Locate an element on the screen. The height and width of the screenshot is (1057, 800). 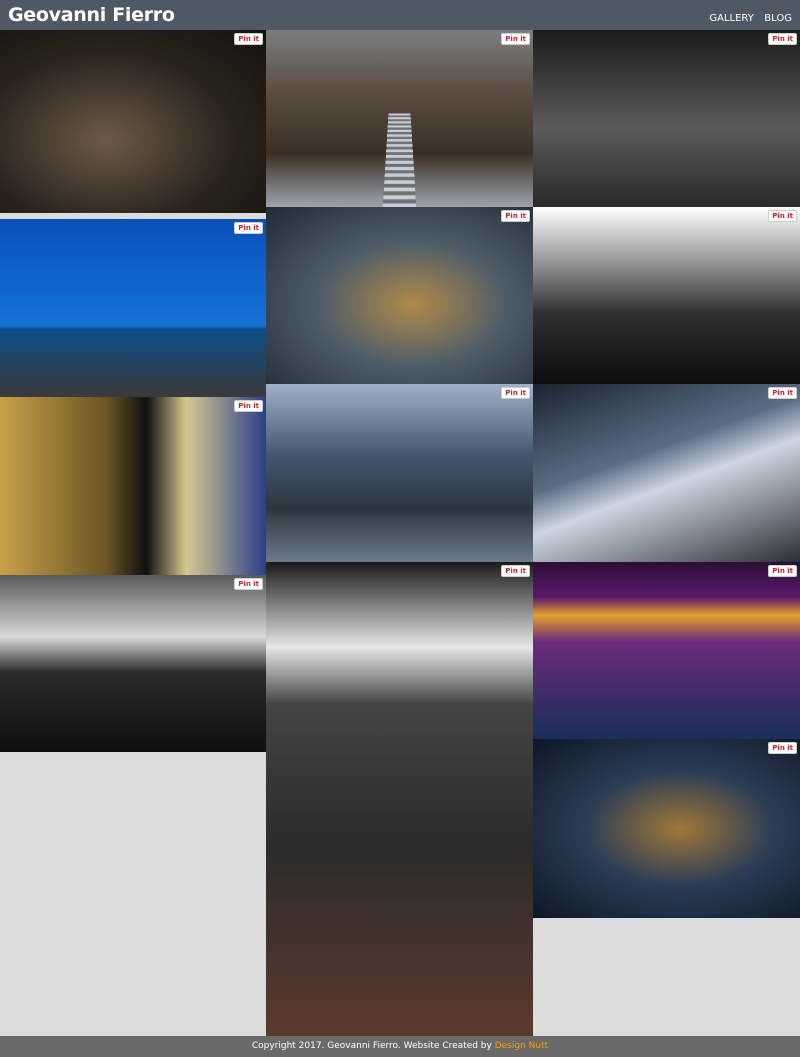
train-platform-photo: Pin it is located at coordinates (133, 486).